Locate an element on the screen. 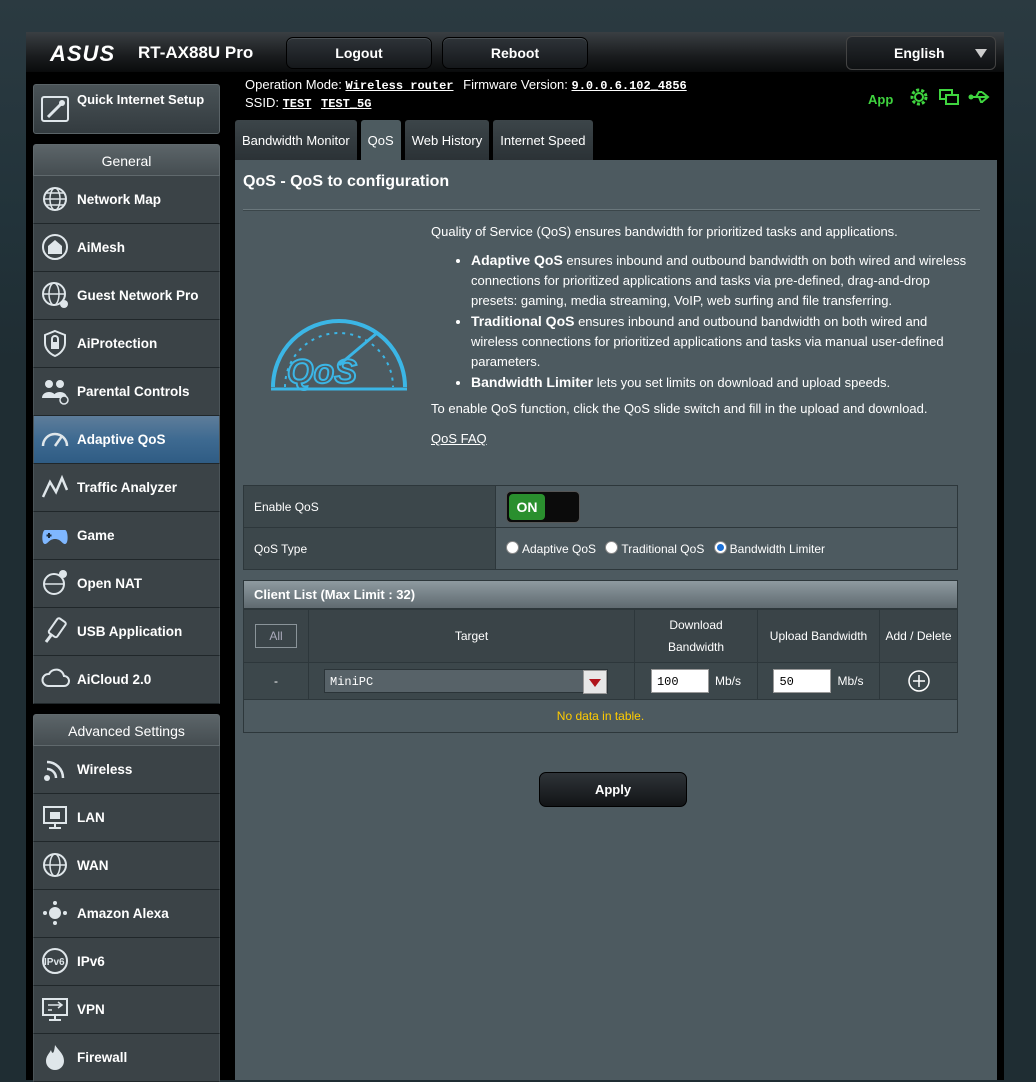  header-bar: ASUS RT-AX88U Pro Logout Reboot English is located at coordinates (515, 52).